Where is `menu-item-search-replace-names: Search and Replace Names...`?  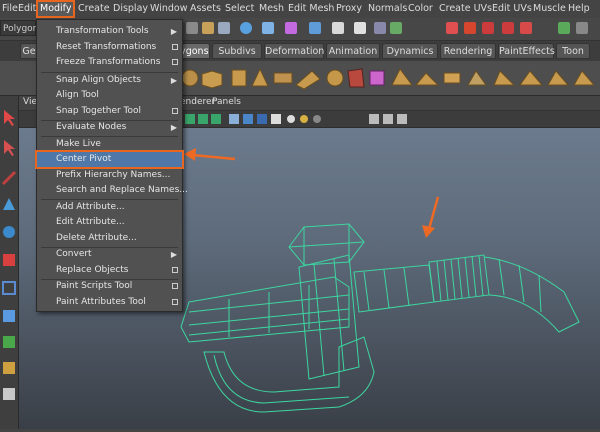
menu-item-search-replace-names: Search and Replace Names... is located at coordinates (112, 190).